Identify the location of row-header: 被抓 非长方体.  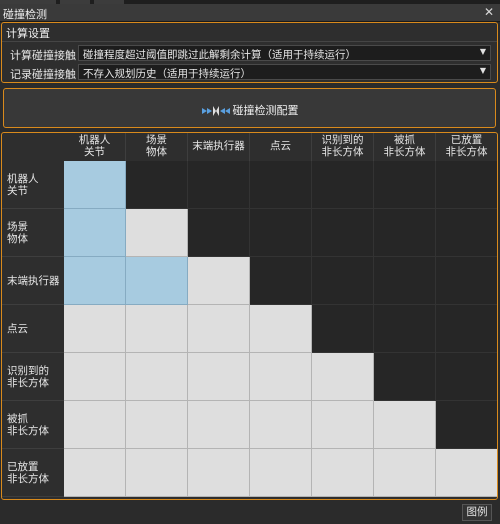
(33, 425).